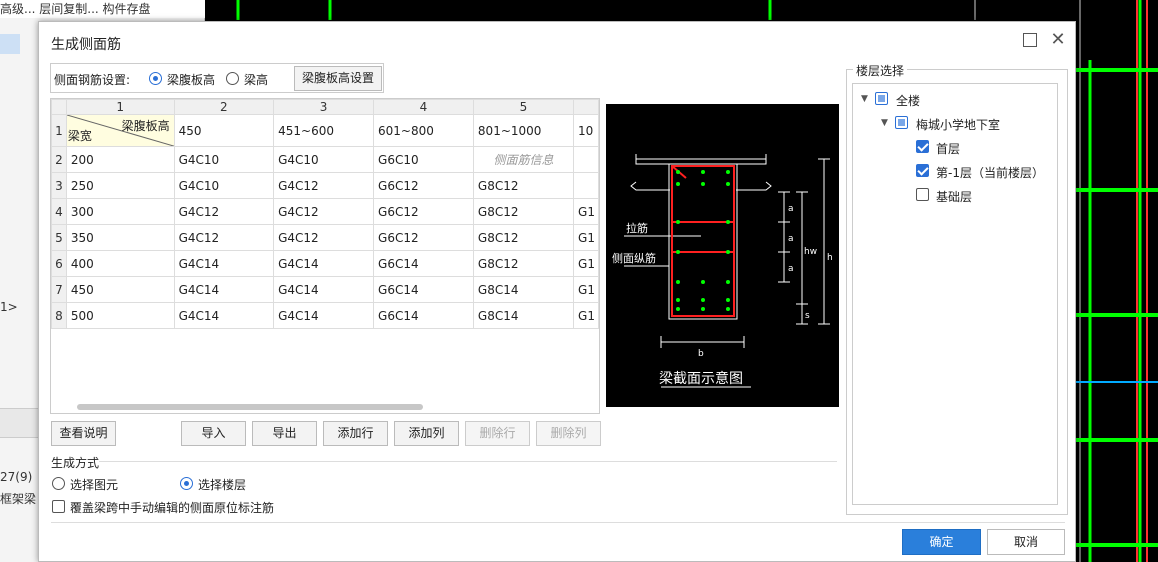 This screenshot has height=562, width=1158. I want to click on radio-beam-height-label: 梁高, so click(256, 79).